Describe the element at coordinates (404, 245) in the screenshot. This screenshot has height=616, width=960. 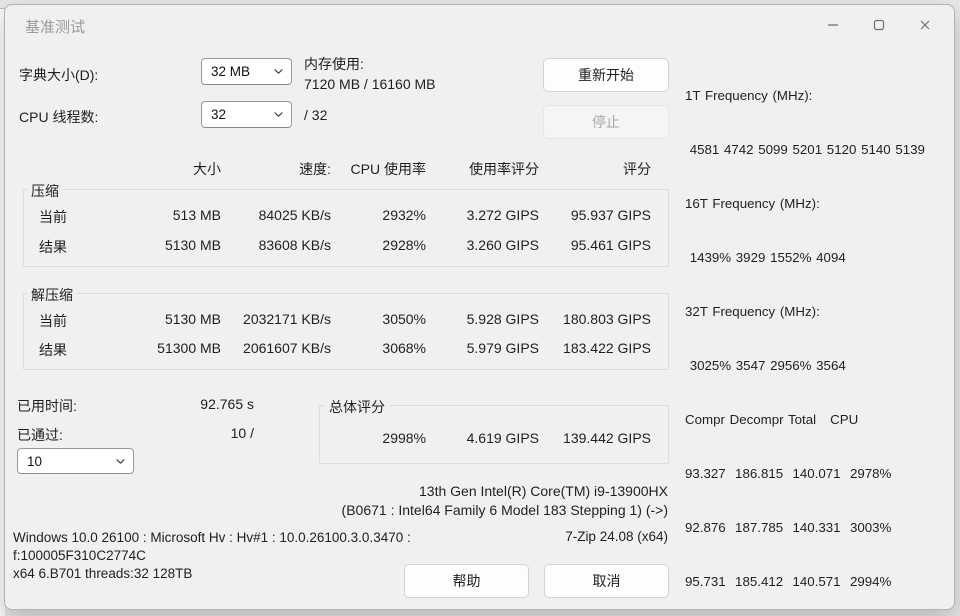
I see `cpu-usage-value: 2928%` at that location.